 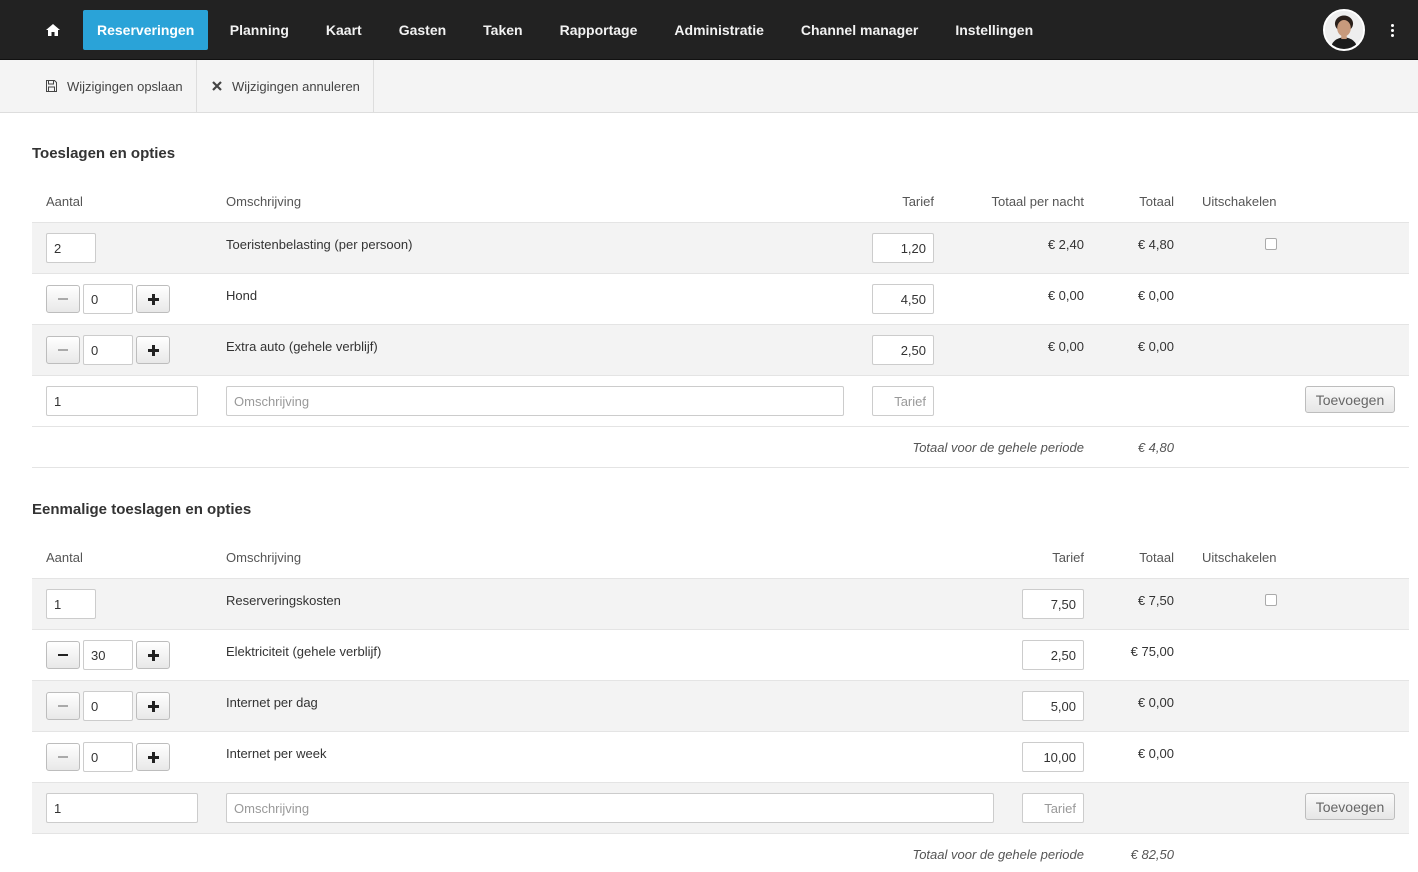 What do you see at coordinates (598, 30) in the screenshot?
I see `nav-item-rapportage: Rapportage` at bounding box center [598, 30].